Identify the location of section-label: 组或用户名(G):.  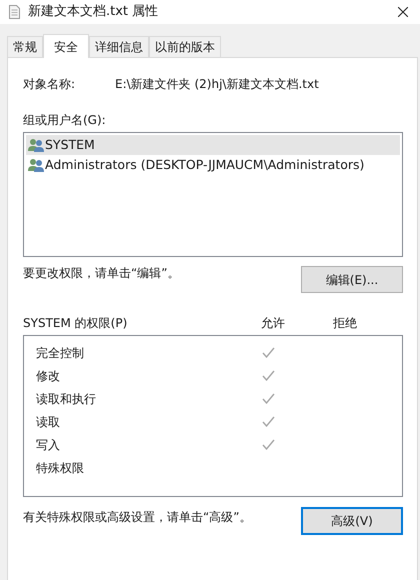
(64, 120).